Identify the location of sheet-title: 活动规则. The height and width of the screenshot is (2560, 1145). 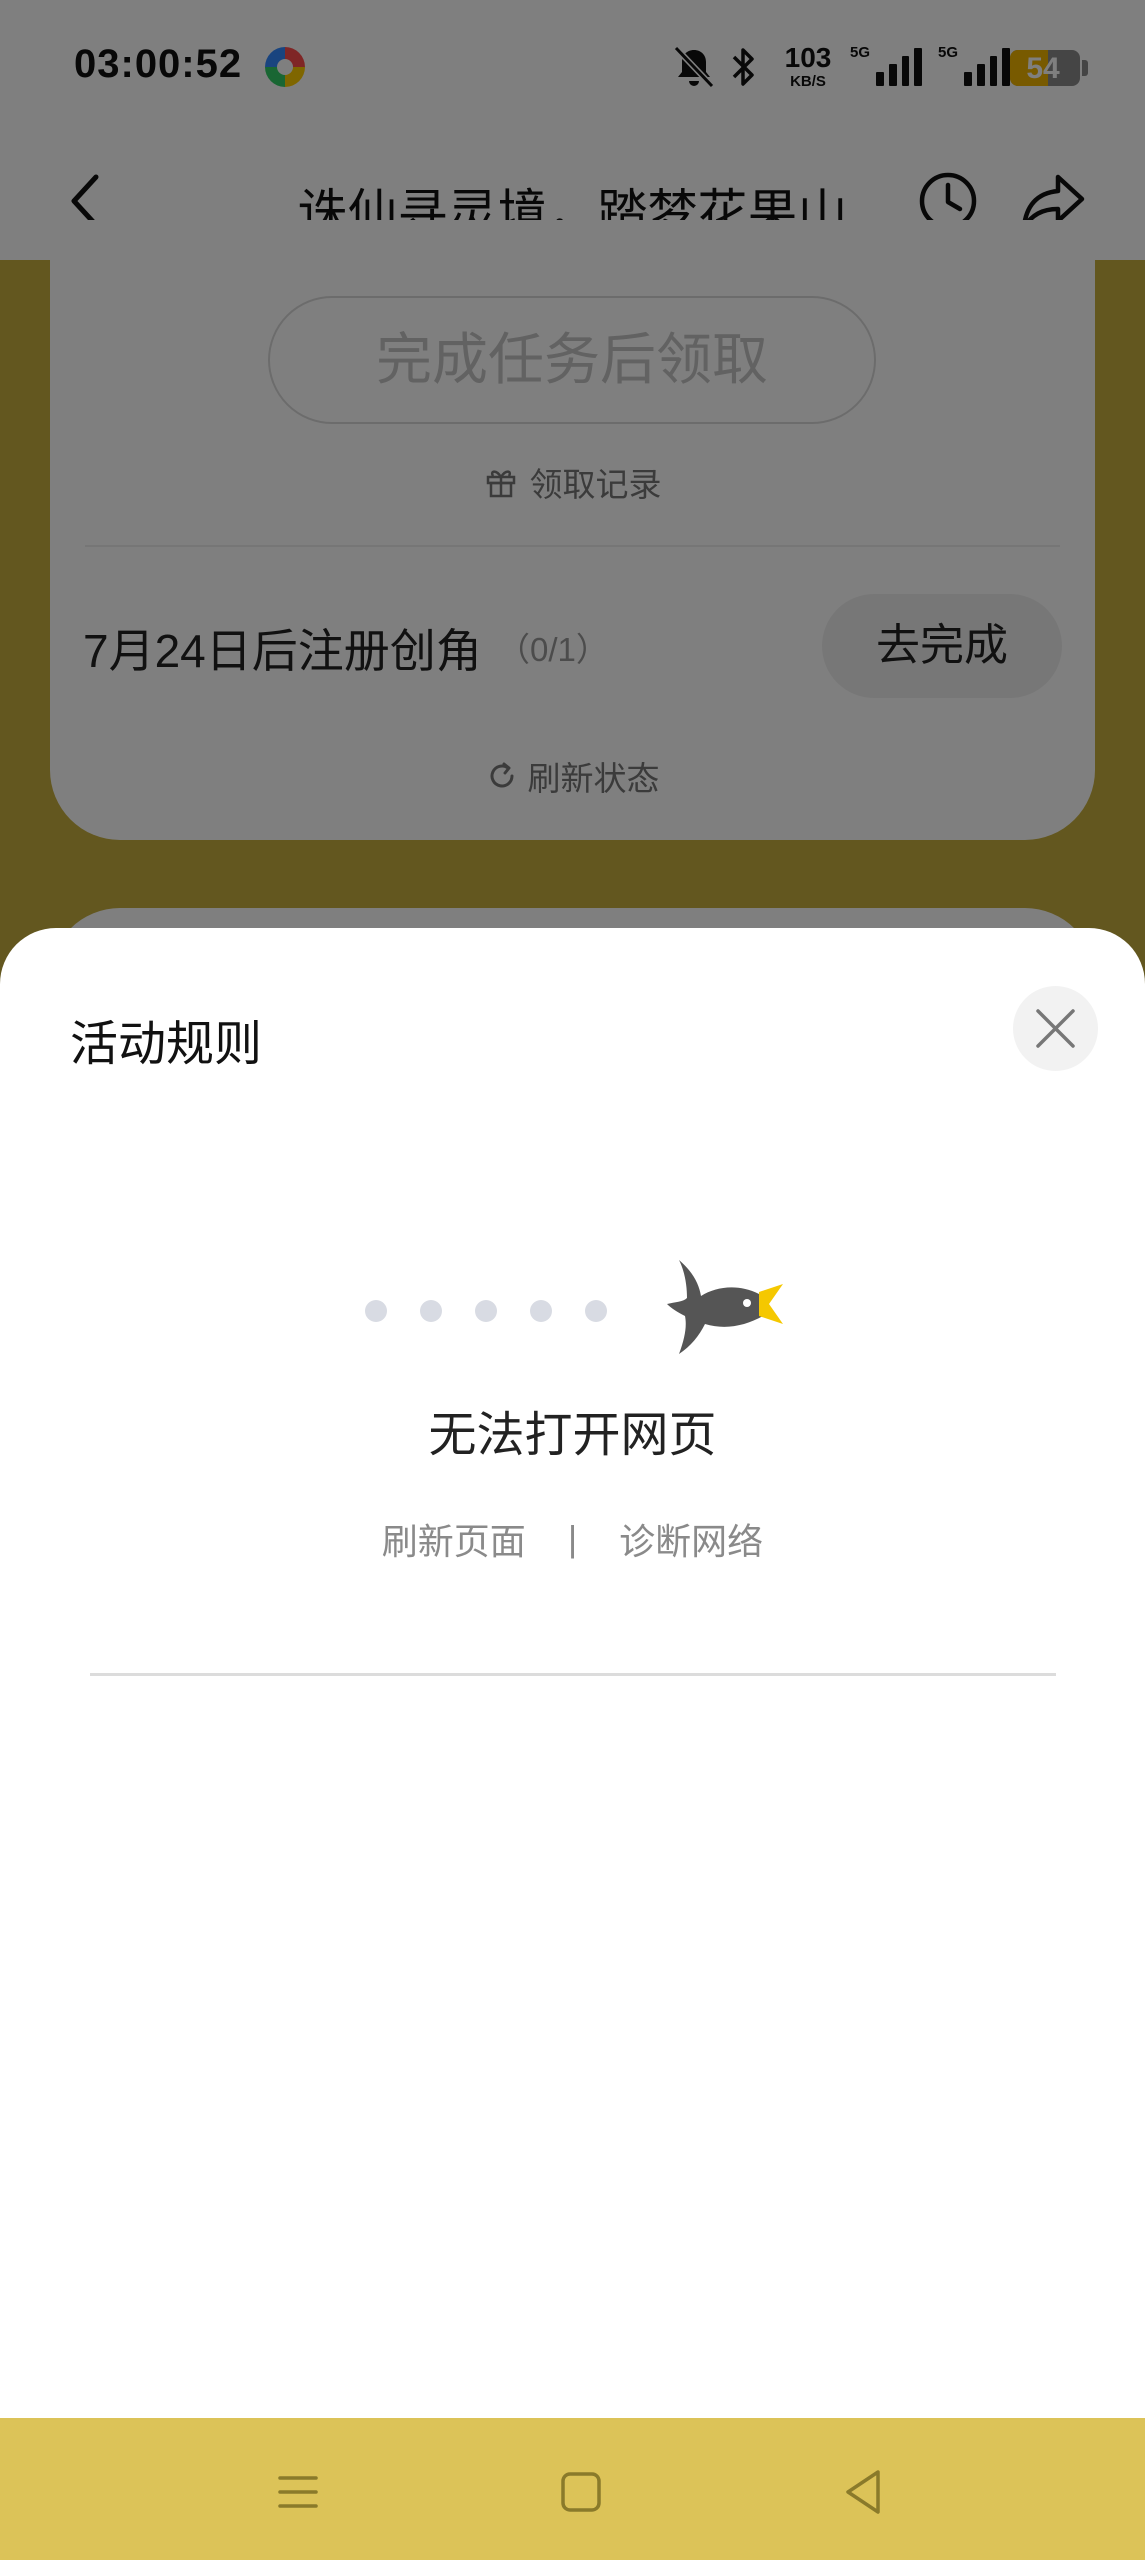
(166, 1044).